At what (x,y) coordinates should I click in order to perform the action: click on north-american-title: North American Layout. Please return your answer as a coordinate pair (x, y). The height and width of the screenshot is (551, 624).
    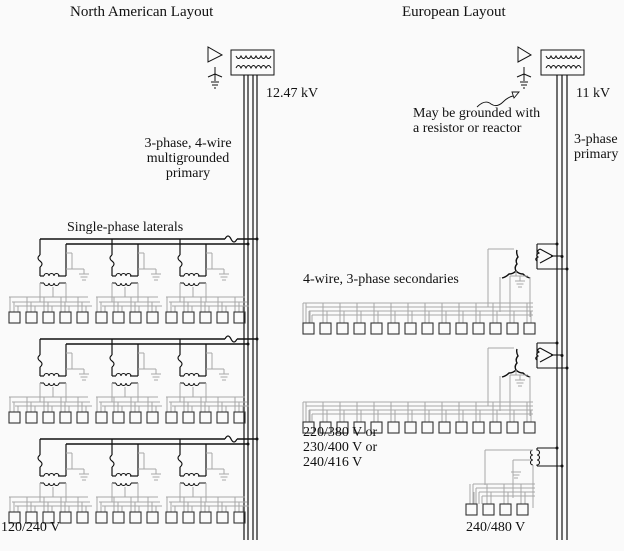
    Looking at the image, I should click on (142, 12).